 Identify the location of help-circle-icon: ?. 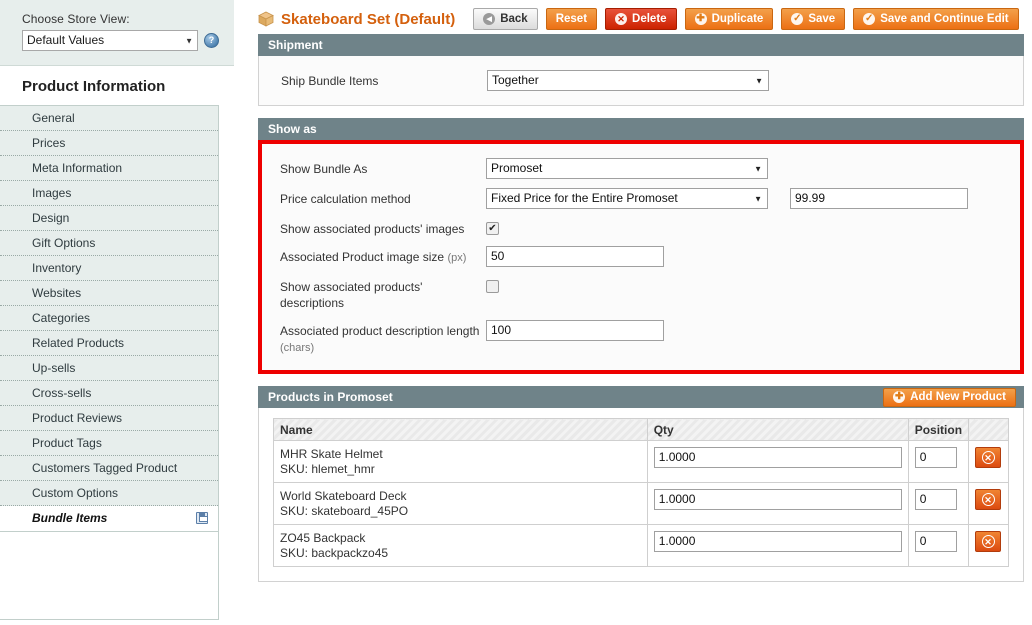
(211, 40).